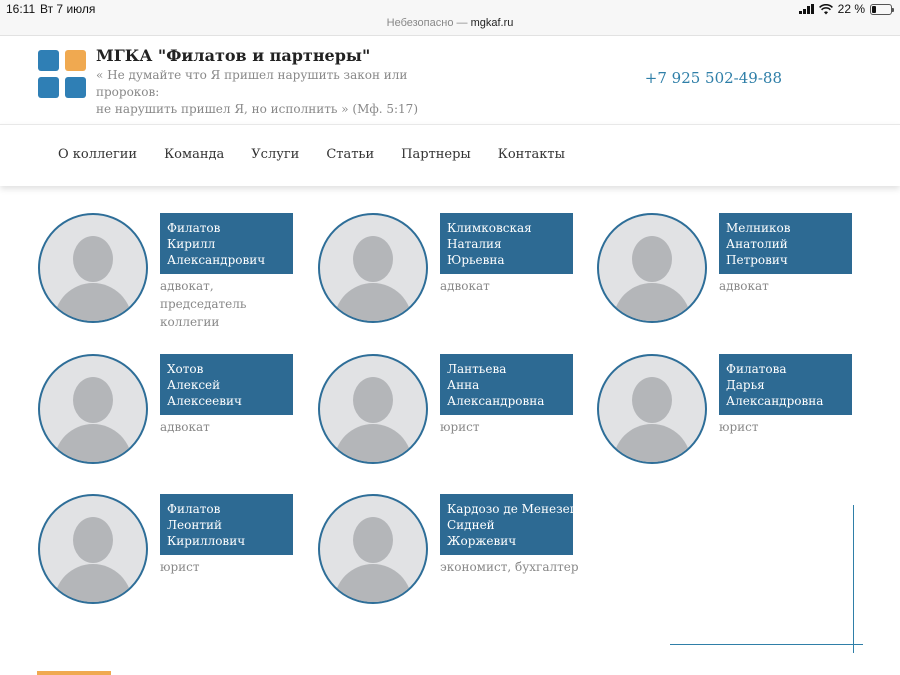  What do you see at coordinates (97, 154) in the screenshot?
I see `nav-item-about: О коллегии` at bounding box center [97, 154].